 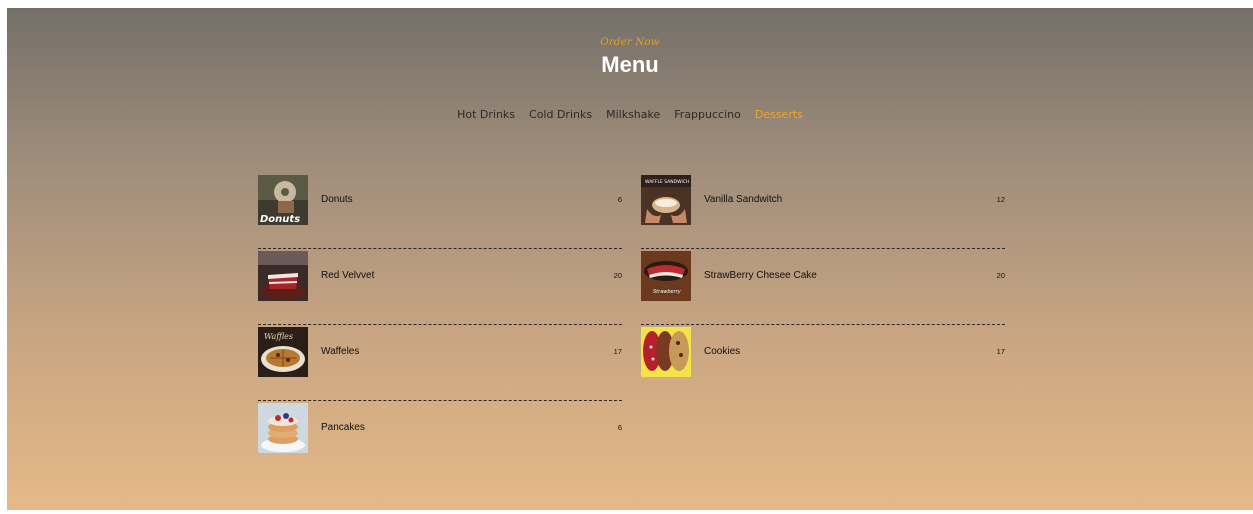 I want to click on tab-hot-drinks: Hot Drinks, so click(x=486, y=114).